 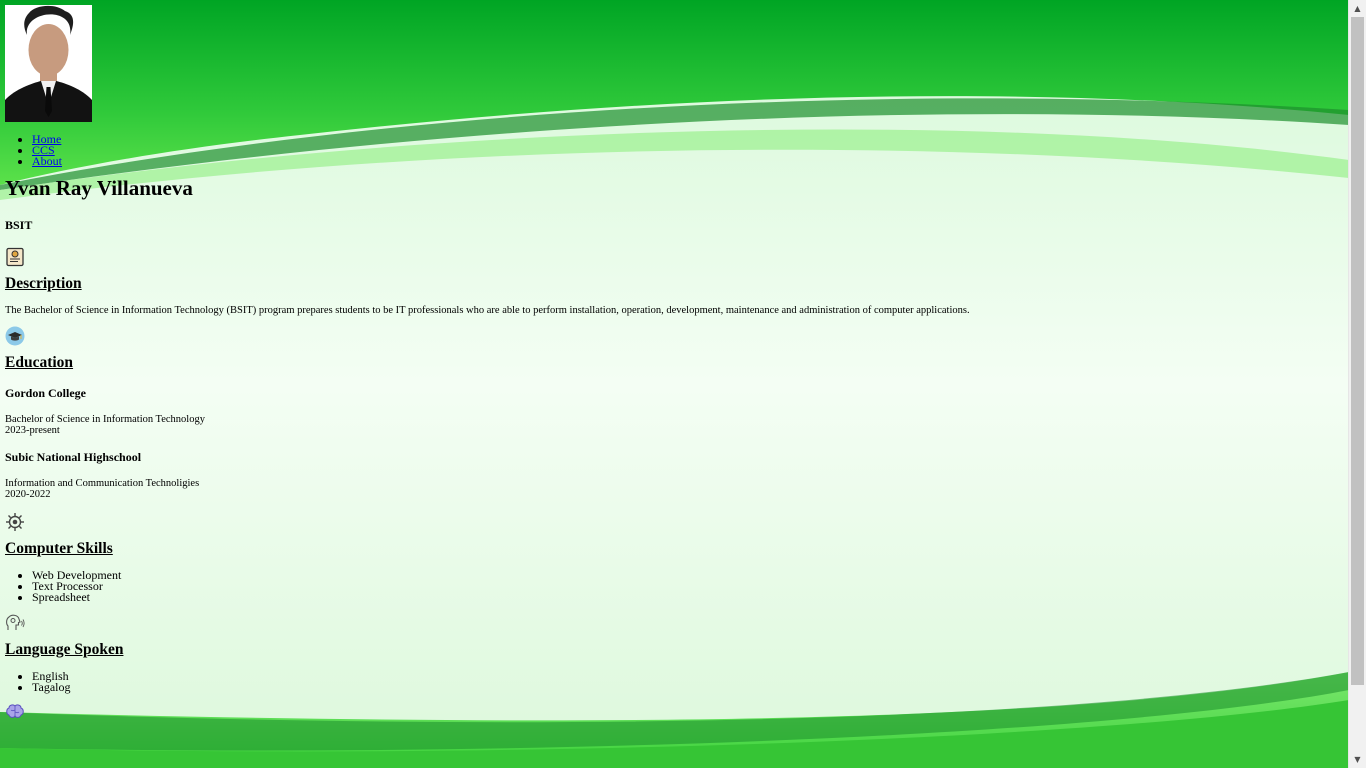 I want to click on list-item: Web Development, so click(x=688, y=575).